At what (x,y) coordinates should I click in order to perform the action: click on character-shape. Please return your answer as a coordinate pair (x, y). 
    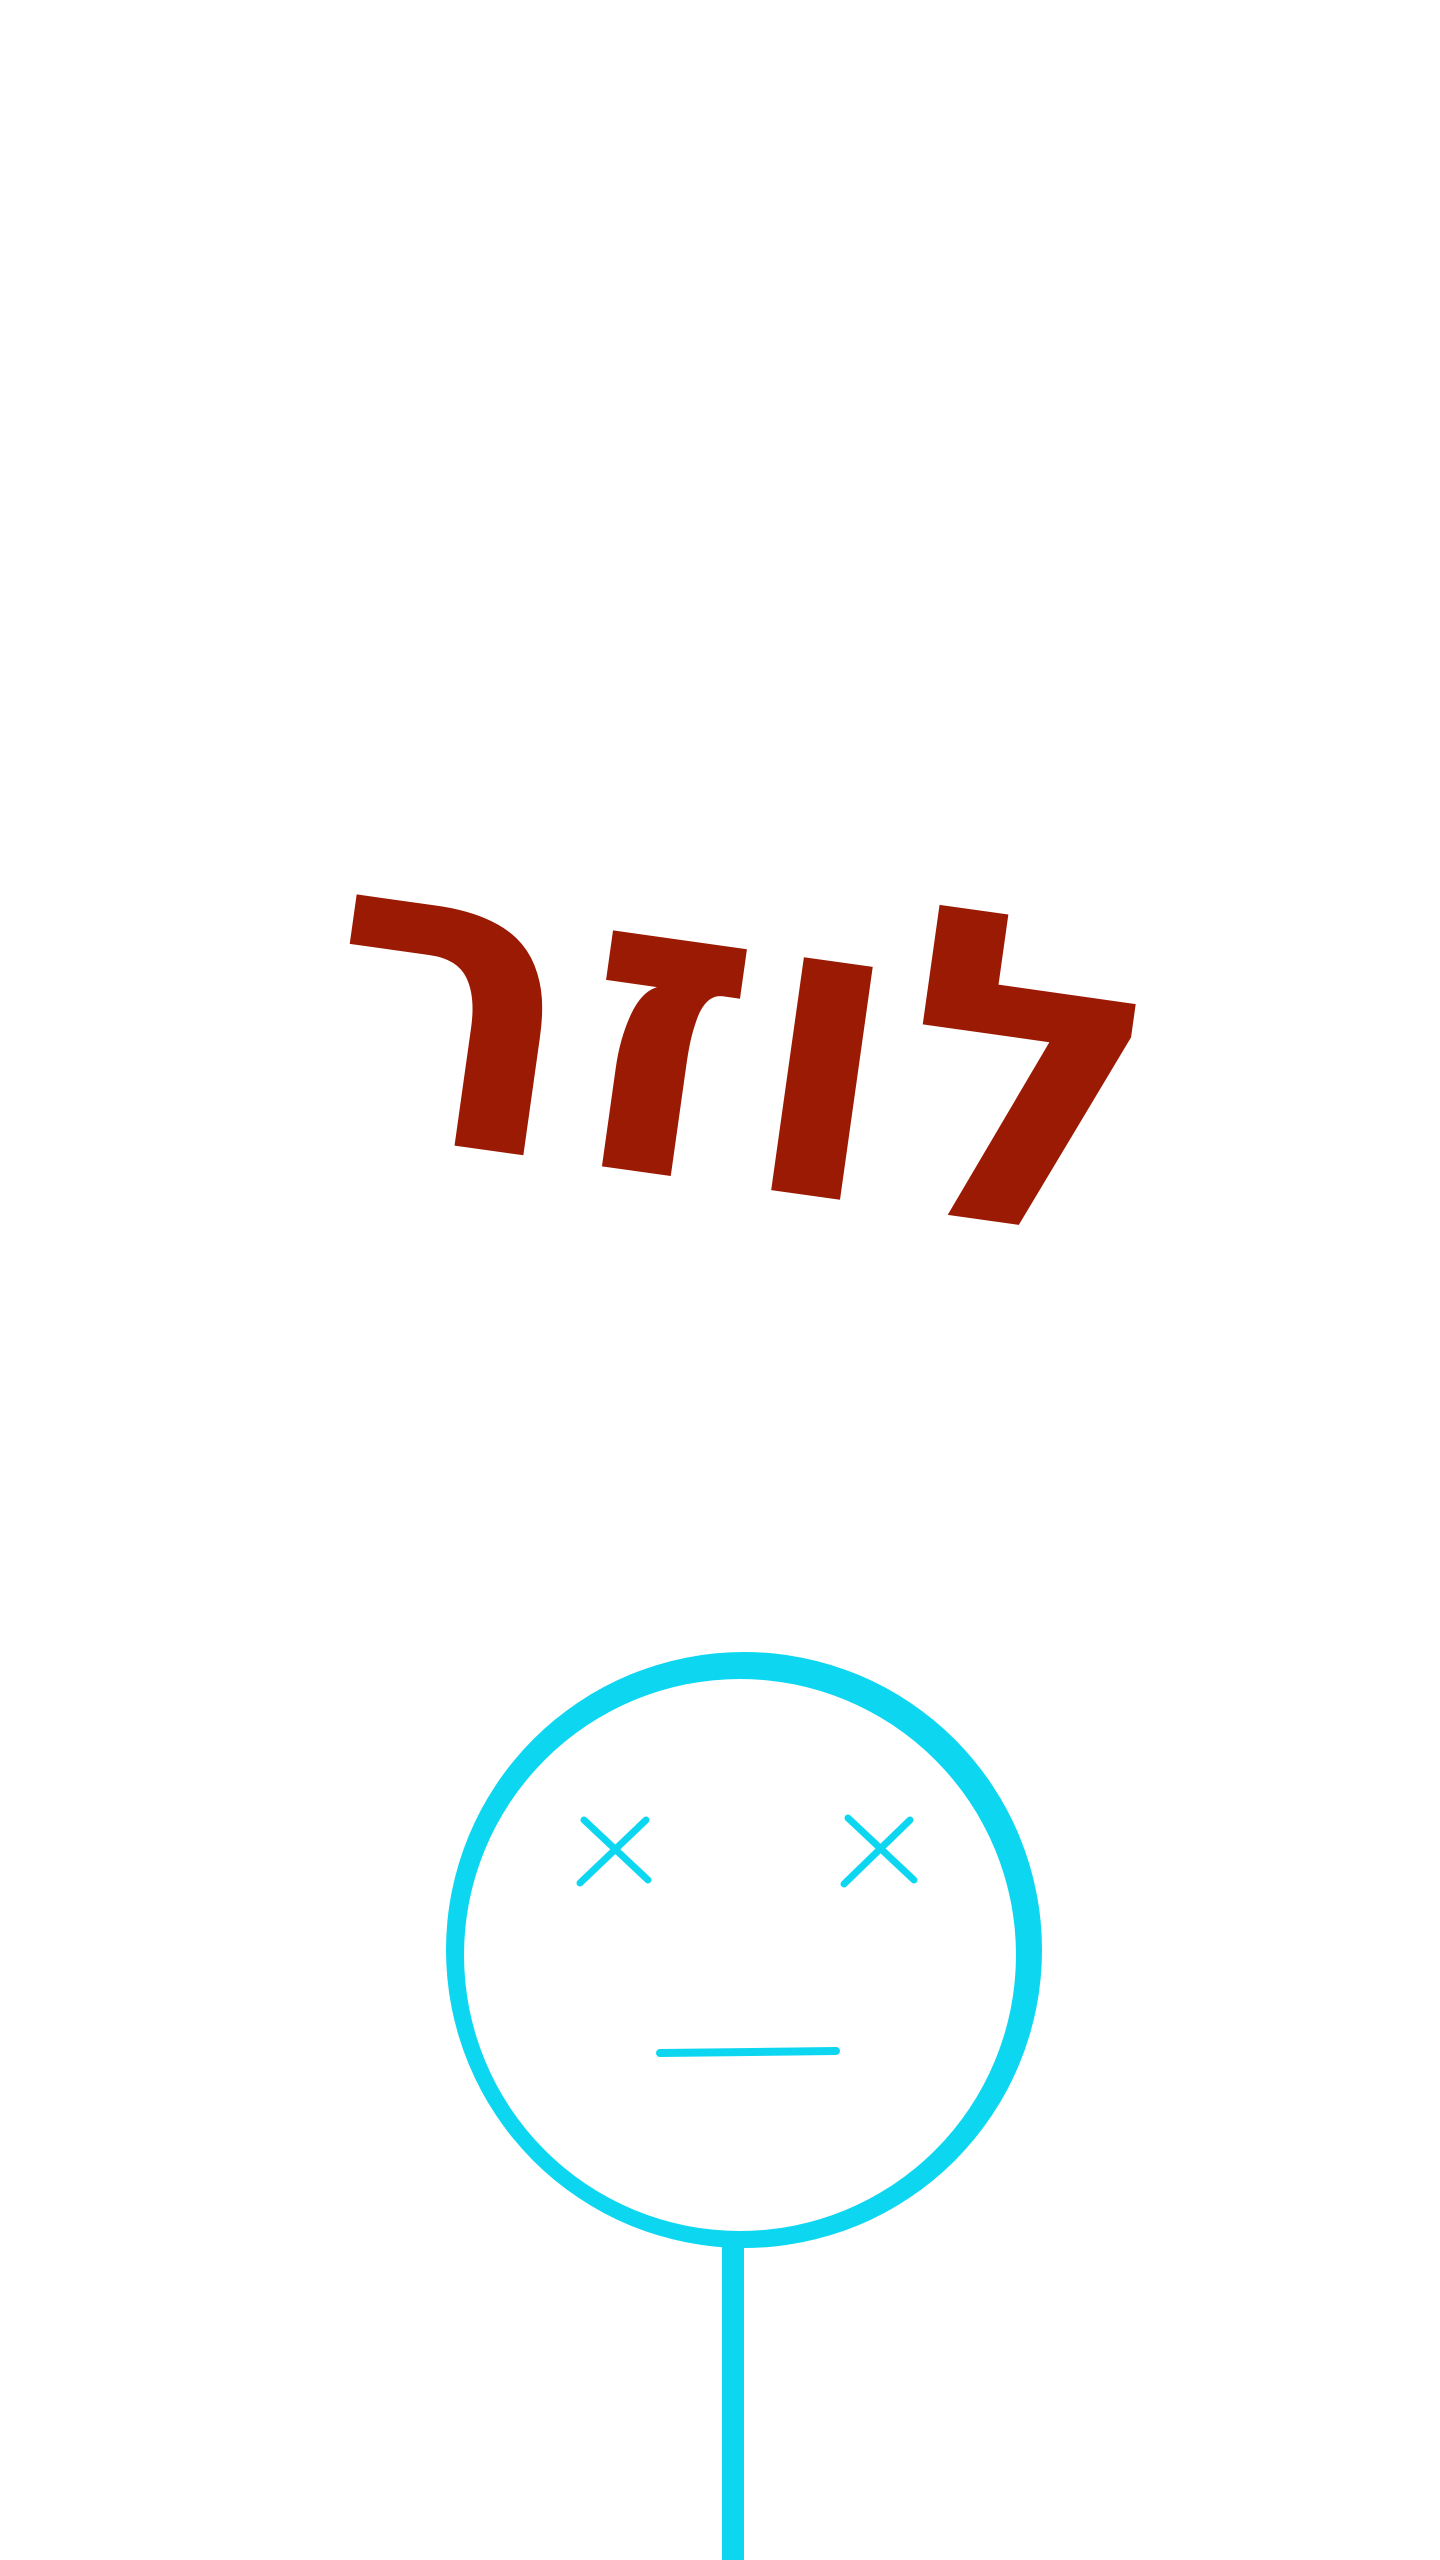
    Looking at the image, I should click on (744, 2106).